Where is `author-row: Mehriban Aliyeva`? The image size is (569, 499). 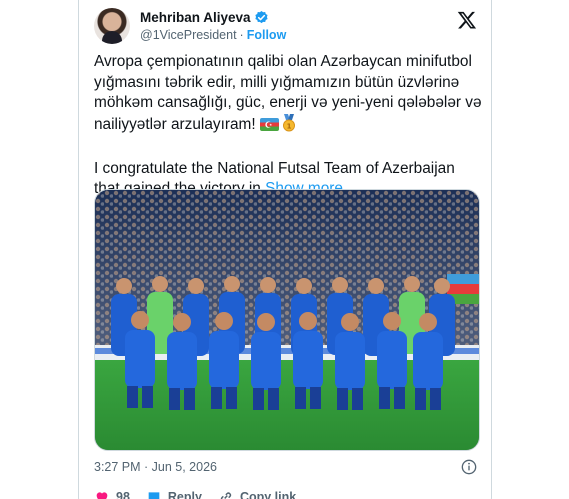 author-row: Mehriban Aliyeva is located at coordinates (204, 17).